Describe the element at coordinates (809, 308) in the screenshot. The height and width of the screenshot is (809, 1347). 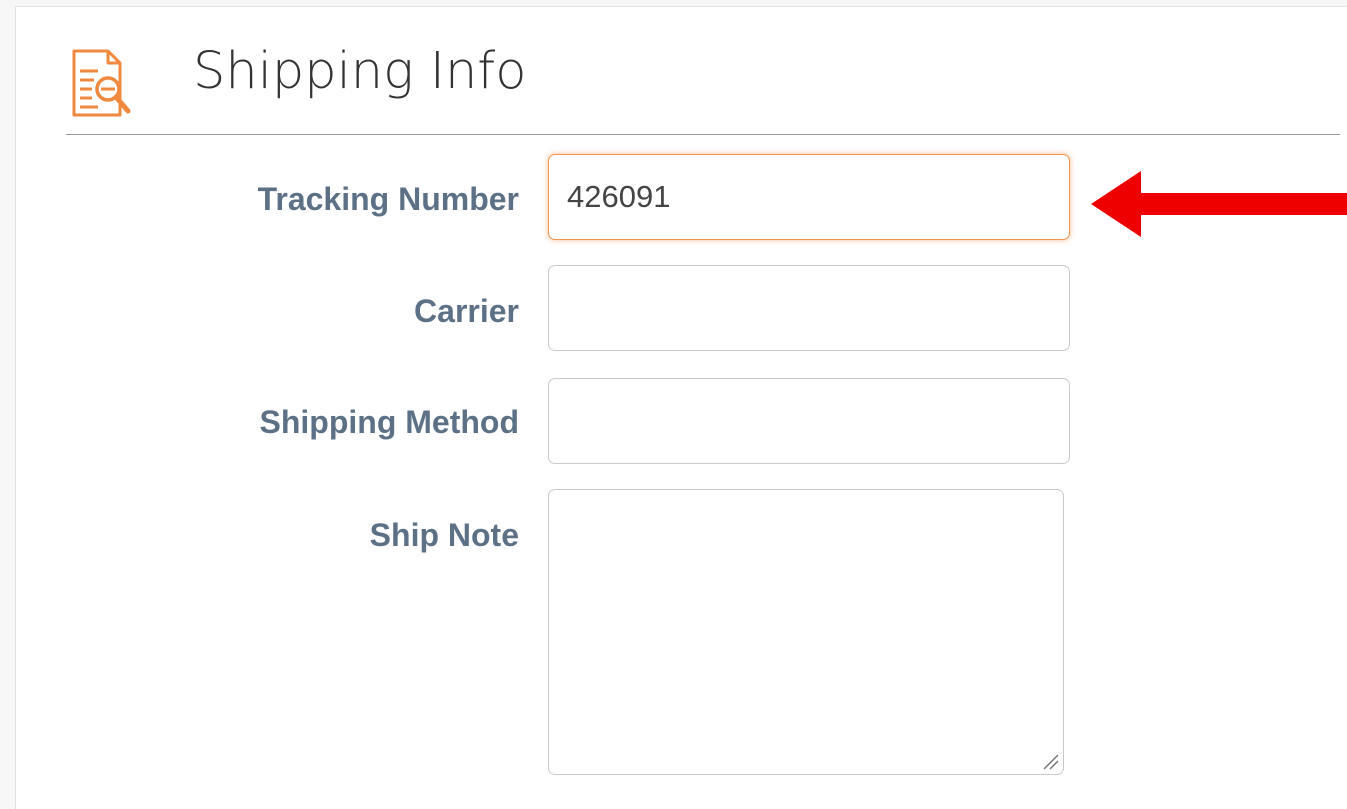
I see `carrier-input` at that location.